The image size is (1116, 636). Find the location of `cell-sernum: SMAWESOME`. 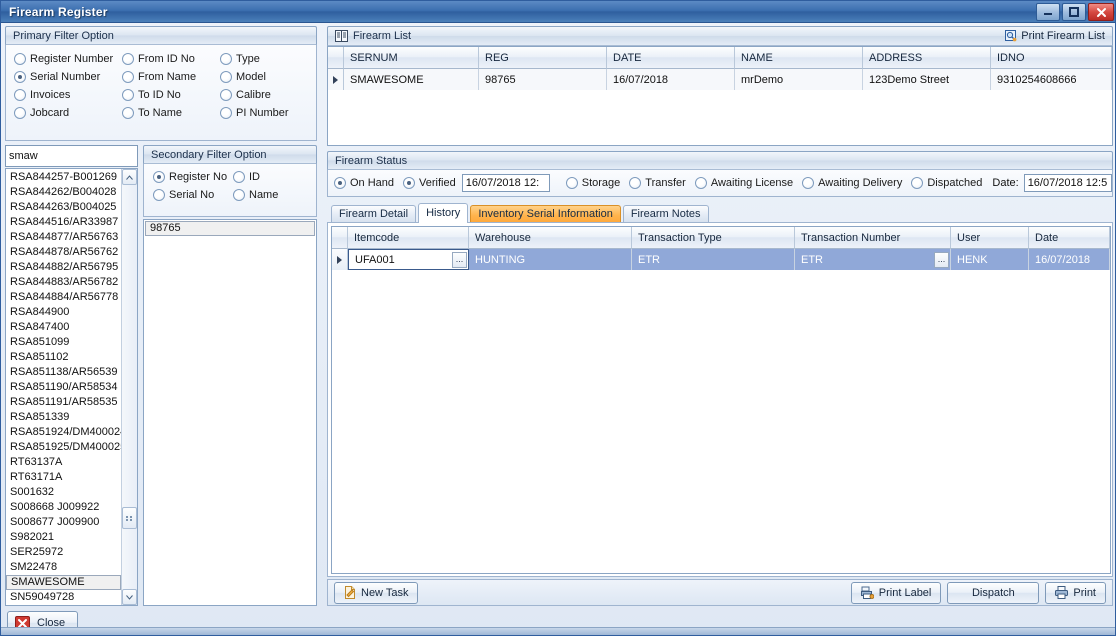

cell-sernum: SMAWESOME is located at coordinates (411, 79).